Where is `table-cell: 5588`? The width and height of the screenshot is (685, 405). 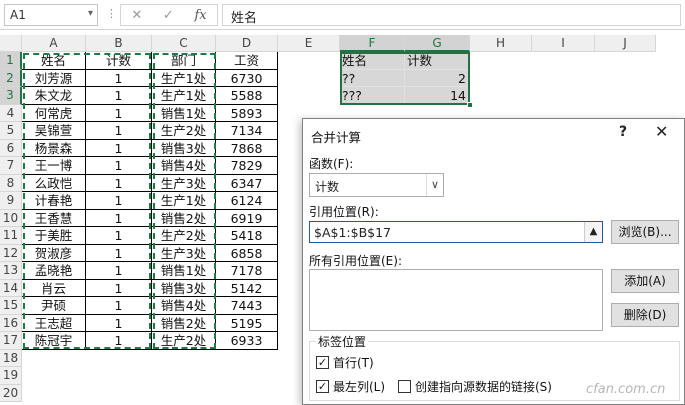
table-cell: 5588 is located at coordinates (247, 96).